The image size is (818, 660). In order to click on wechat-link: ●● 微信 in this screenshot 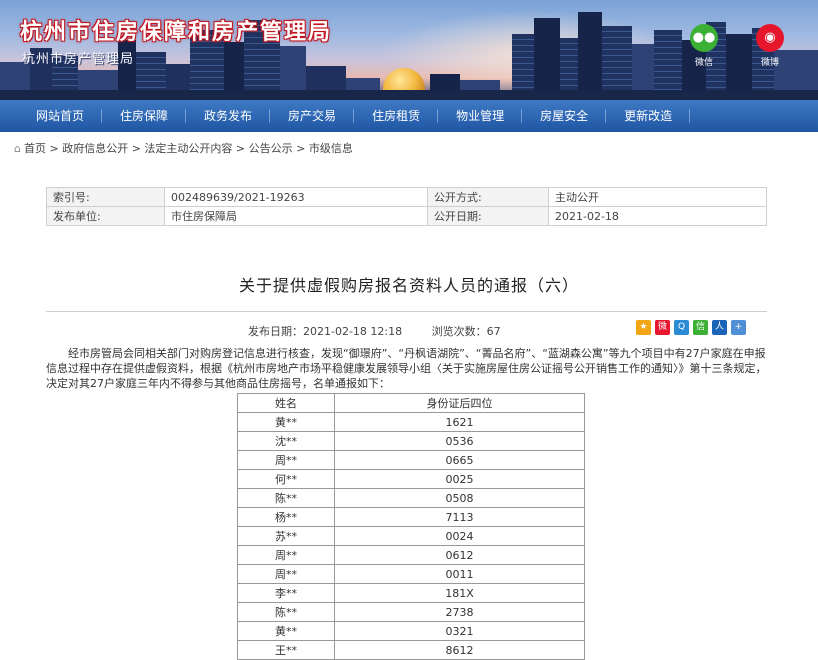, I will do `click(704, 46)`.